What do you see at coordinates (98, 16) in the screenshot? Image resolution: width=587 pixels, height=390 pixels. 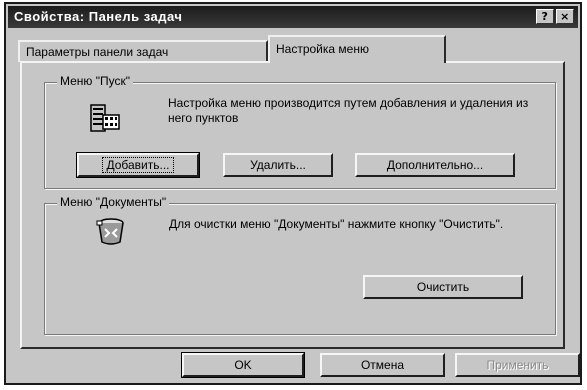 I see `window-title: Свойства: Панель задач` at bounding box center [98, 16].